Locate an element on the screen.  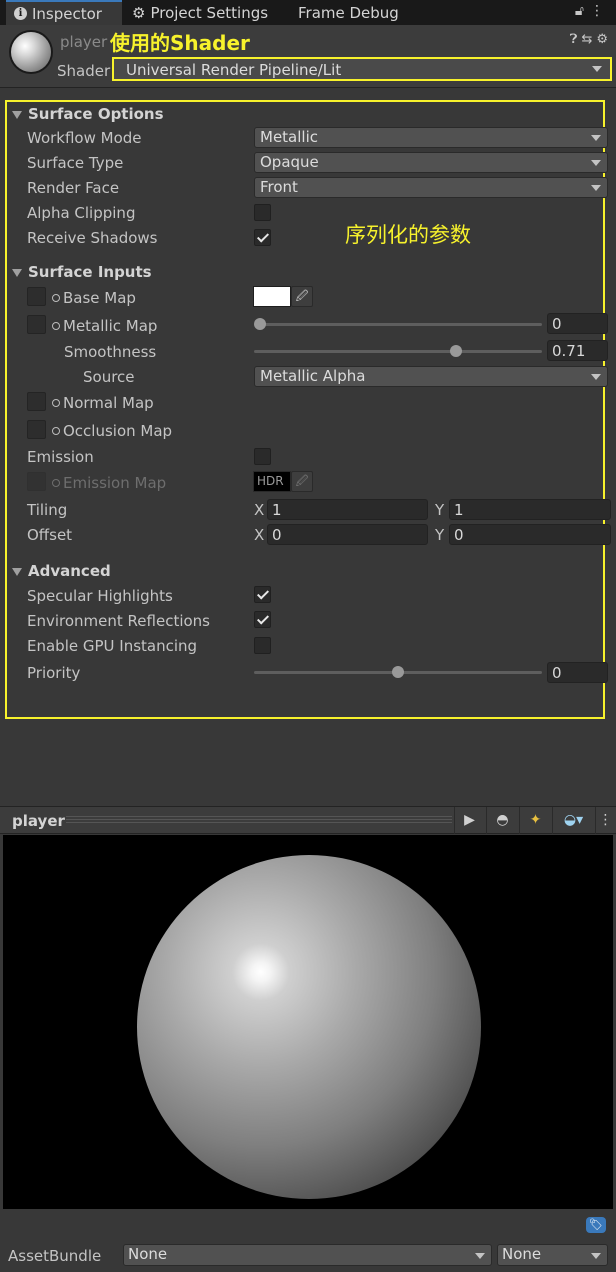
tiling-y-value: 1 is located at coordinates (459, 510).